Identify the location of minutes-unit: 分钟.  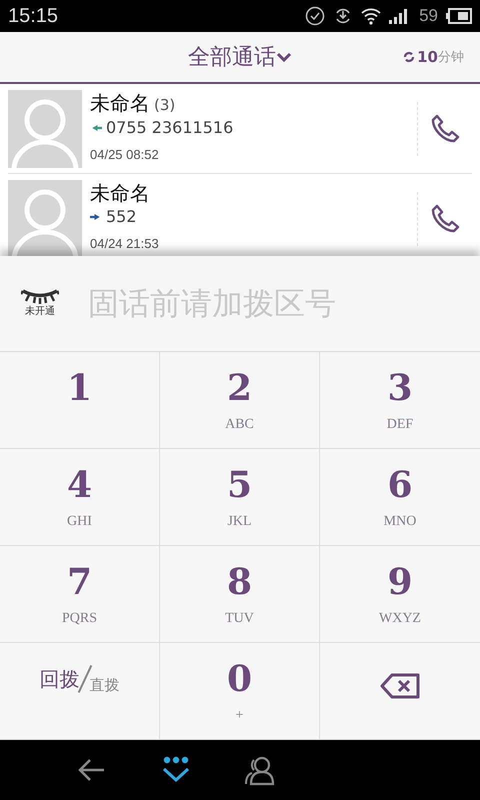
(451, 57).